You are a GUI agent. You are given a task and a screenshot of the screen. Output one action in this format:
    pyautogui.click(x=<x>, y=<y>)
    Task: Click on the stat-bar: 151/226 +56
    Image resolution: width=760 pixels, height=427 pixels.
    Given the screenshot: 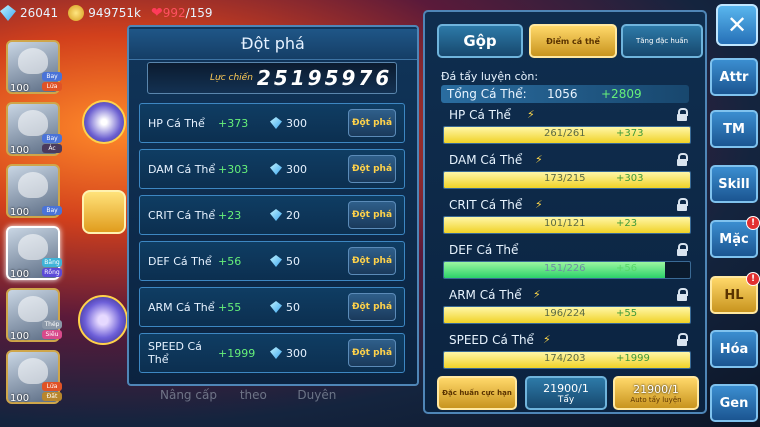 What is the action you would take?
    pyautogui.click(x=567, y=270)
    